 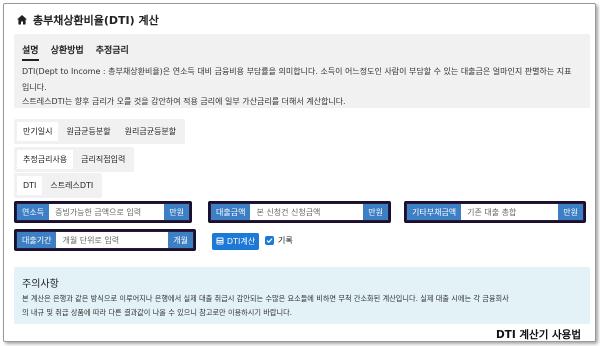 I want to click on tab-bar: 설명 상환방법 추정금리, so click(x=75, y=52).